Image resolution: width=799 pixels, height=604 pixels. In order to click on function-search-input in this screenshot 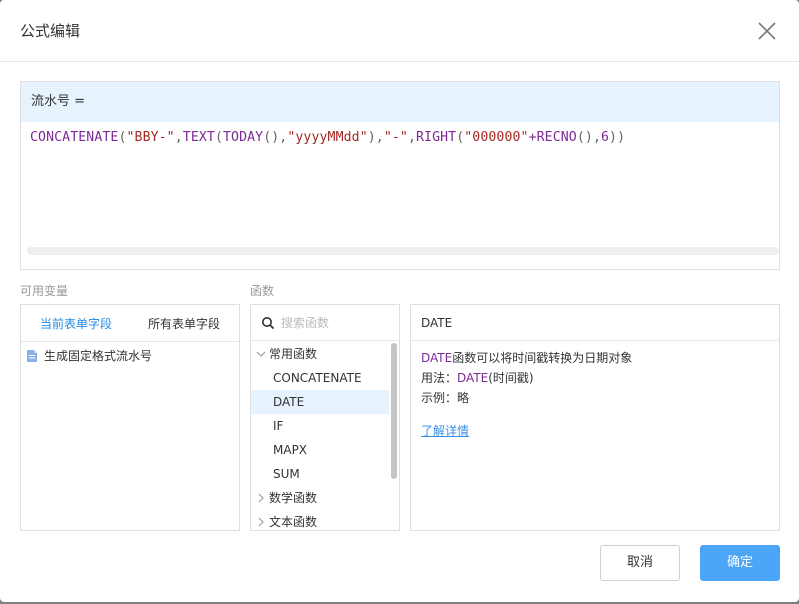, I will do `click(333, 323)`.